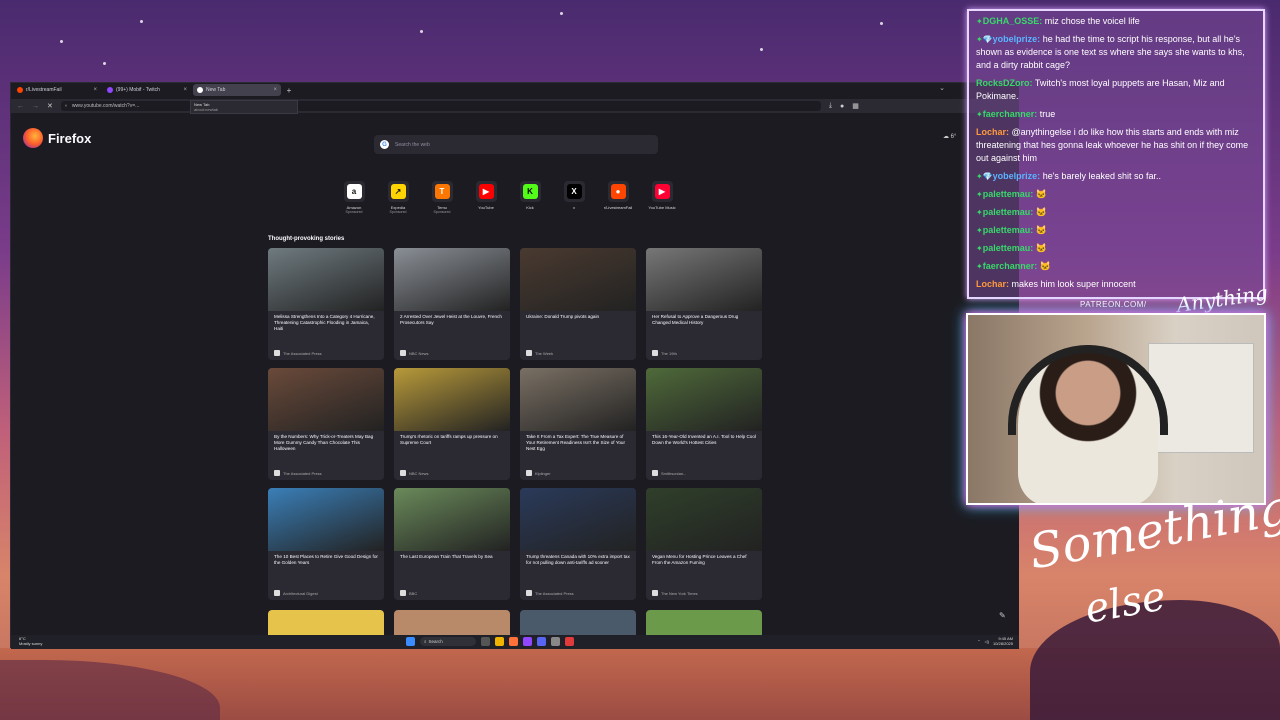  What do you see at coordinates (66, 106) in the screenshot?
I see `site-info-icon: ◐` at bounding box center [66, 106].